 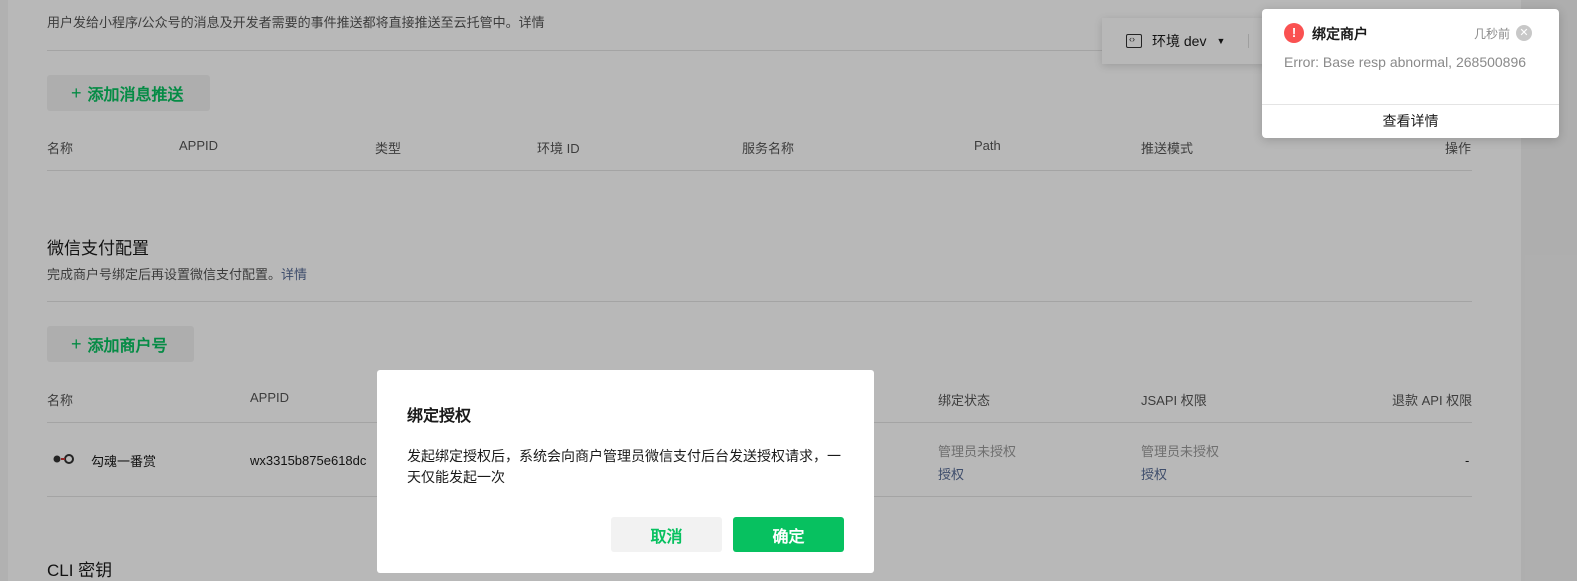 I want to click on toast-title: 绑定商户, so click(x=1340, y=34).